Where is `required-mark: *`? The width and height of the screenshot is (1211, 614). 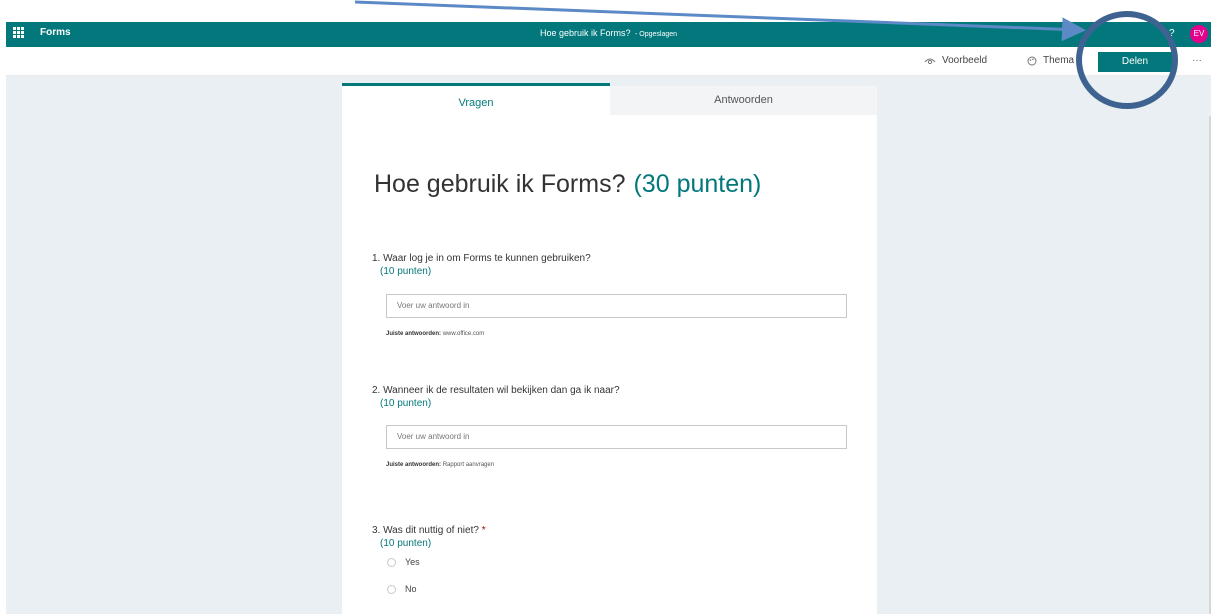
required-mark: * is located at coordinates (483, 530).